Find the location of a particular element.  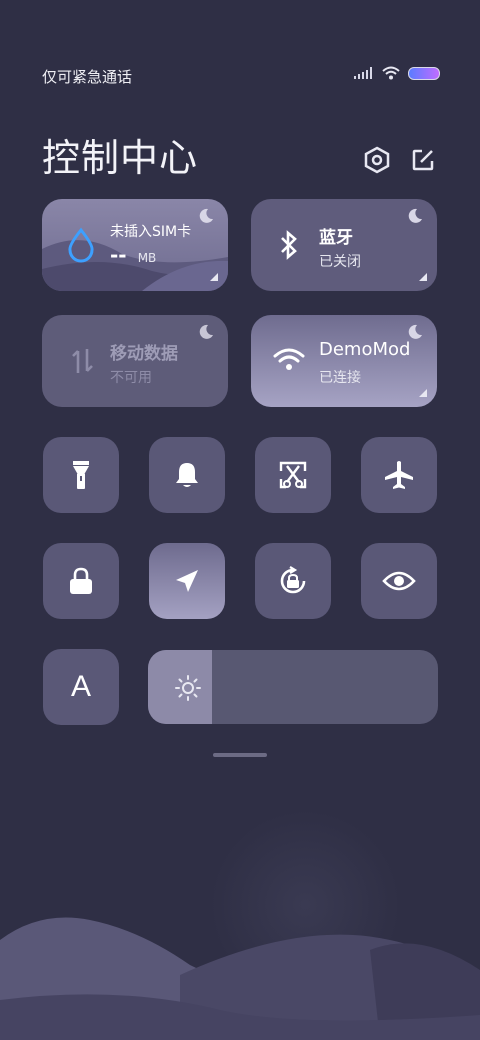

data-arrows-icon is located at coordinates (82, 361).